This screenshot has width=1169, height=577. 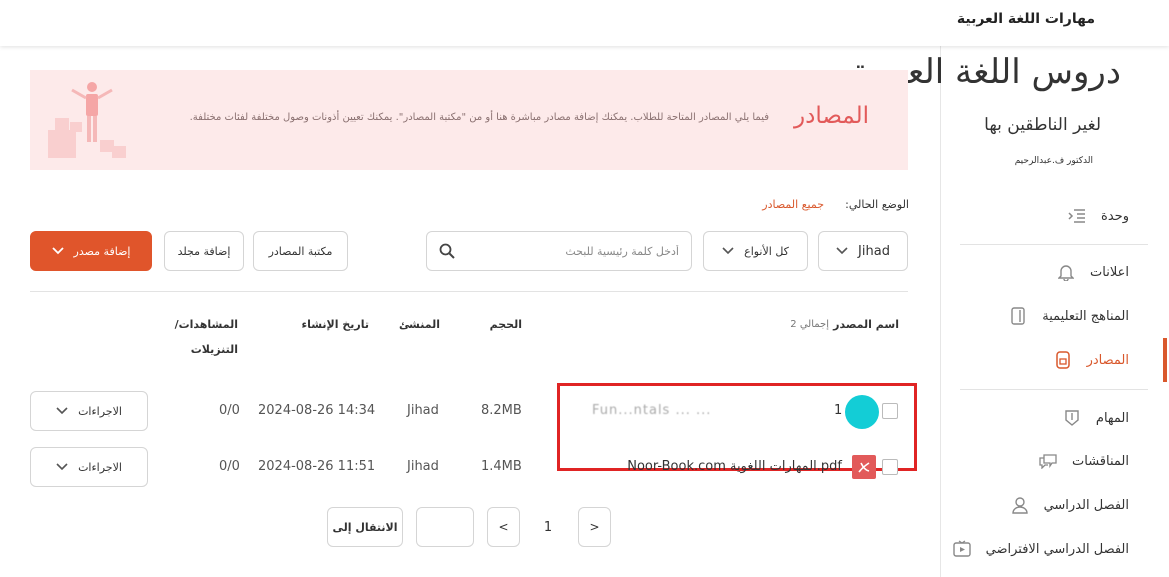 I want to click on resource-created: 2024-08-26 11:51, so click(x=317, y=466).